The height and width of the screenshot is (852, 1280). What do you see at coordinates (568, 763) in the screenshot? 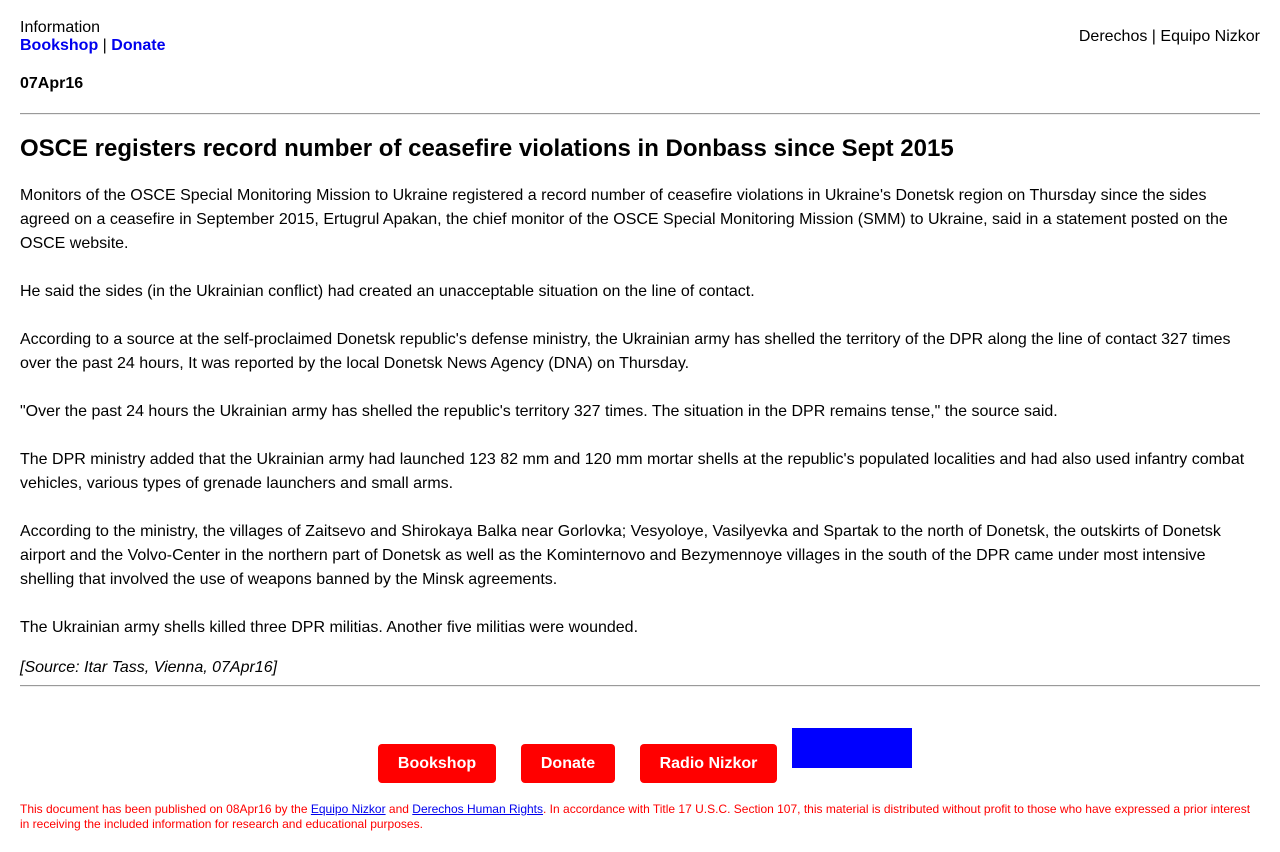
I see `donate-button: Donate` at bounding box center [568, 763].